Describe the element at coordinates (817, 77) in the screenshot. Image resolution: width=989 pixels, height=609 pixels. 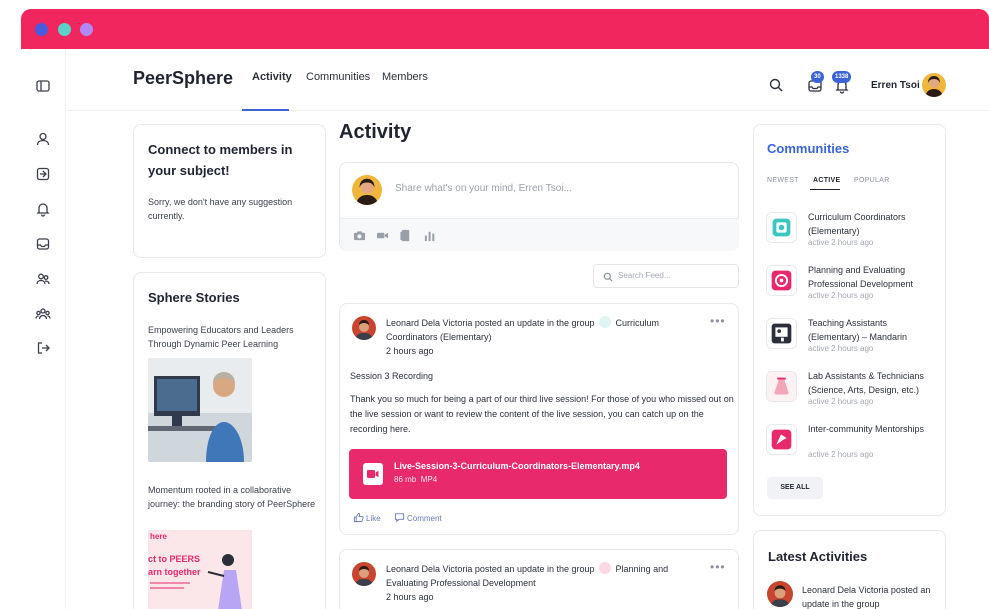
I see `messages-count-badge: 30` at that location.